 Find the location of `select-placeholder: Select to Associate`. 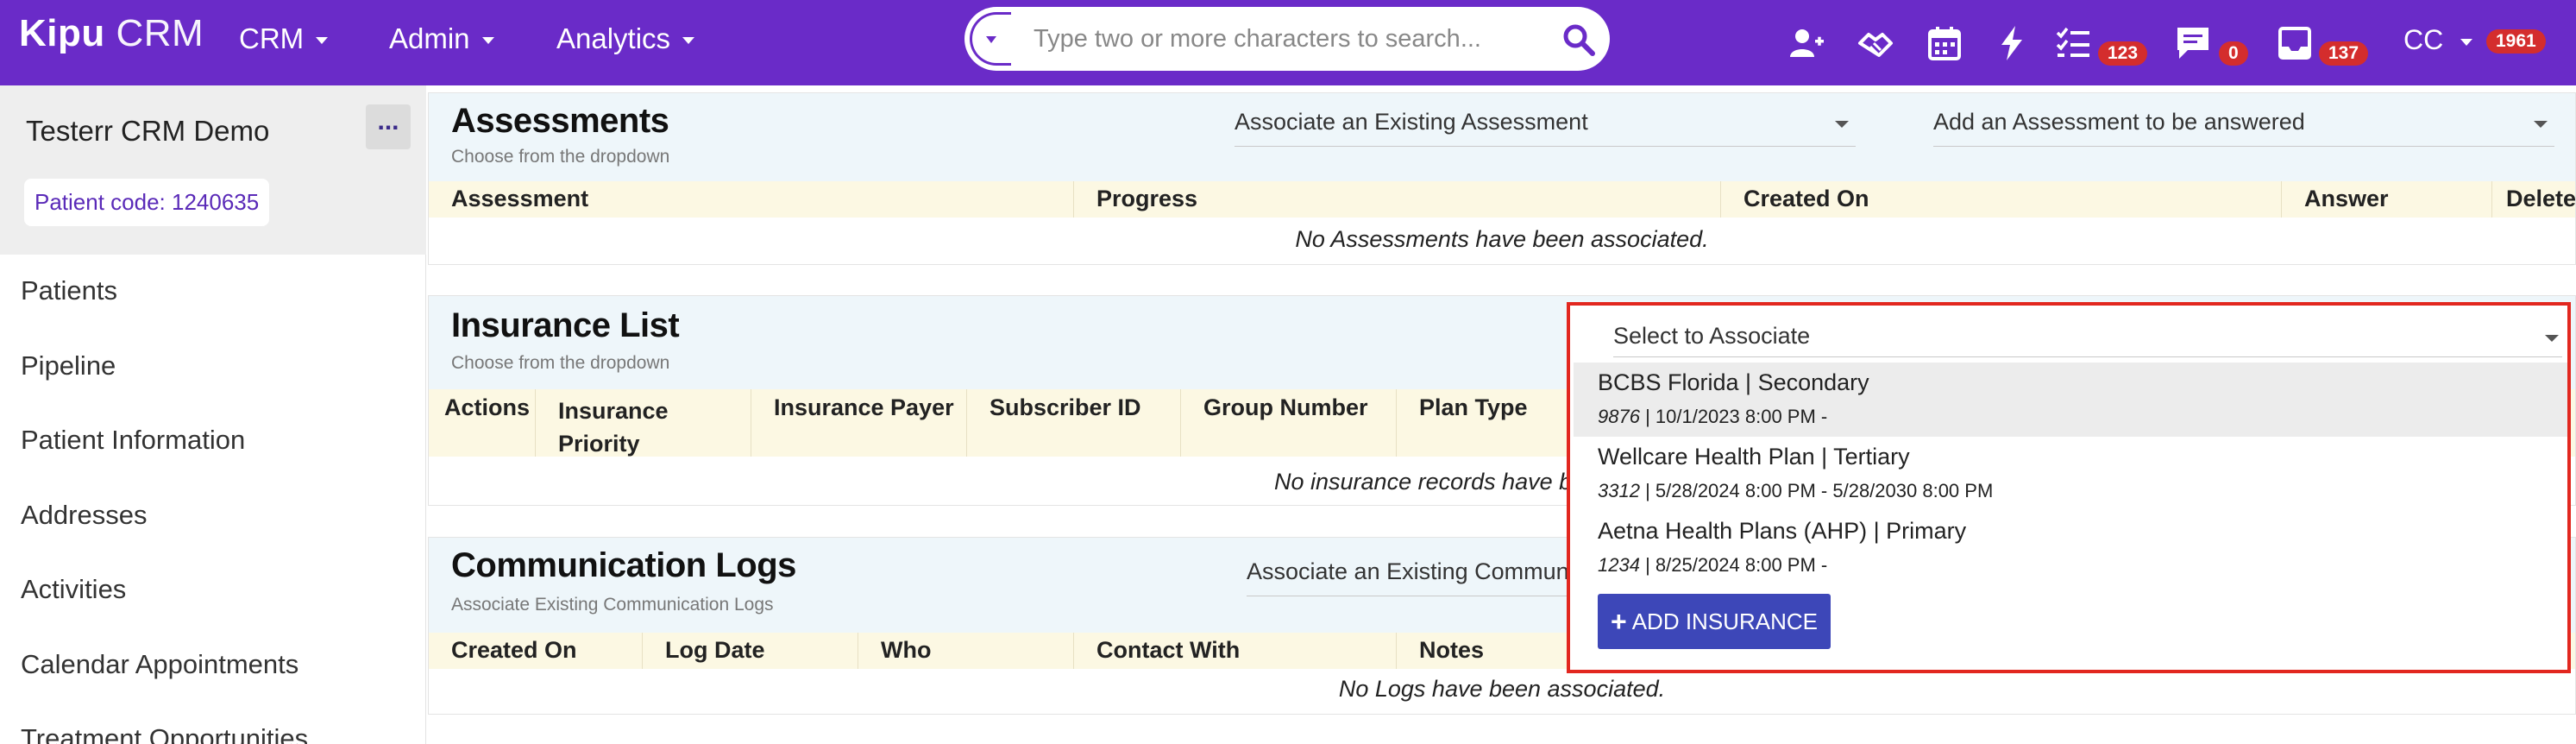

select-placeholder: Select to Associate is located at coordinates (1712, 336).